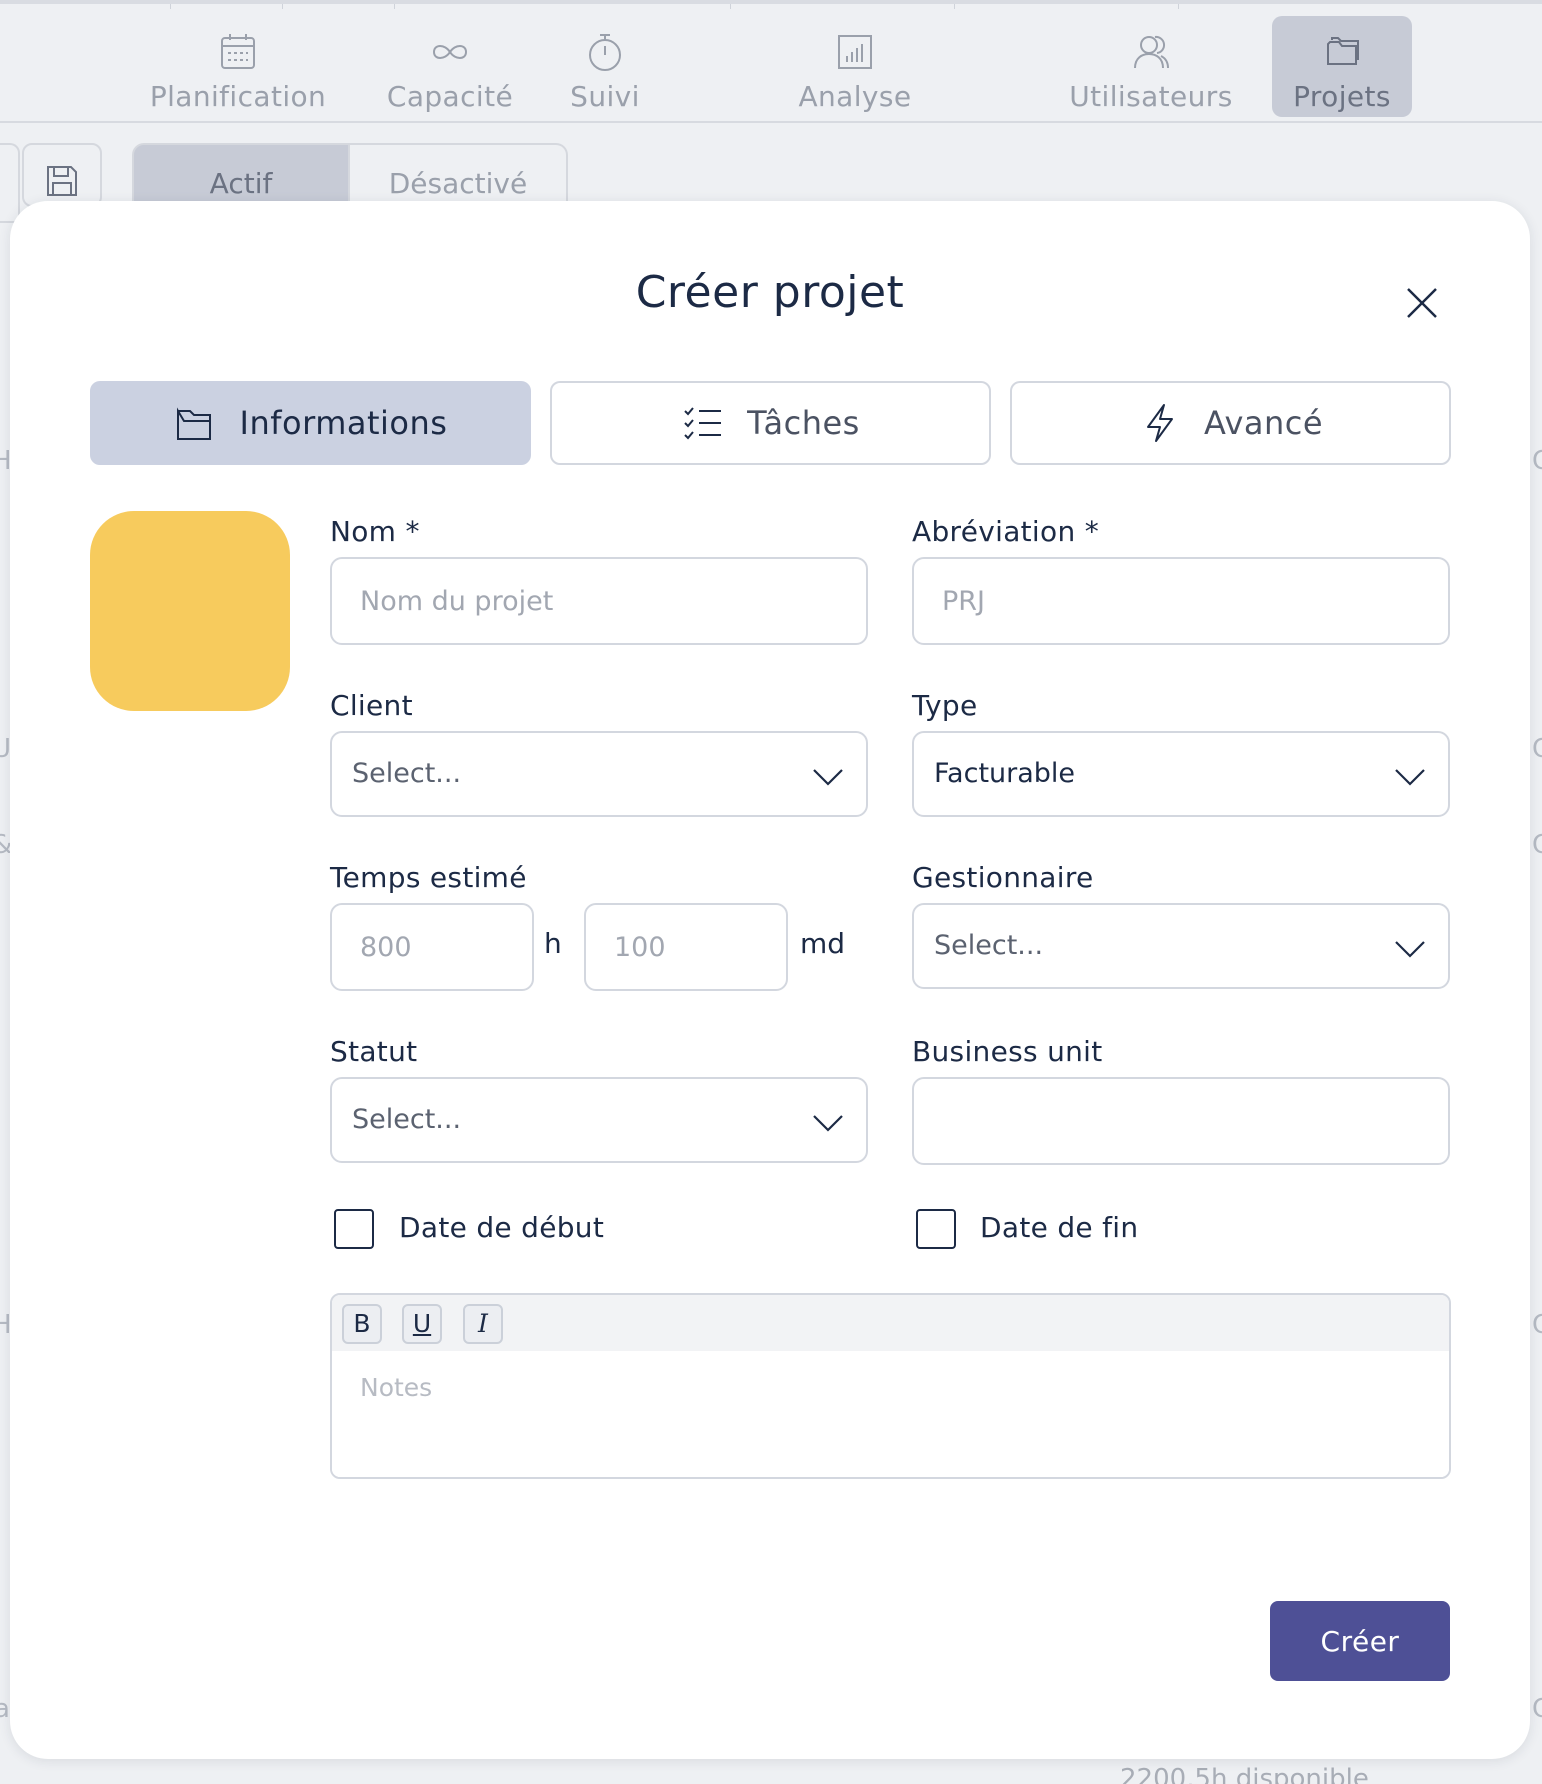  I want to click on hours-field, so click(432, 947).